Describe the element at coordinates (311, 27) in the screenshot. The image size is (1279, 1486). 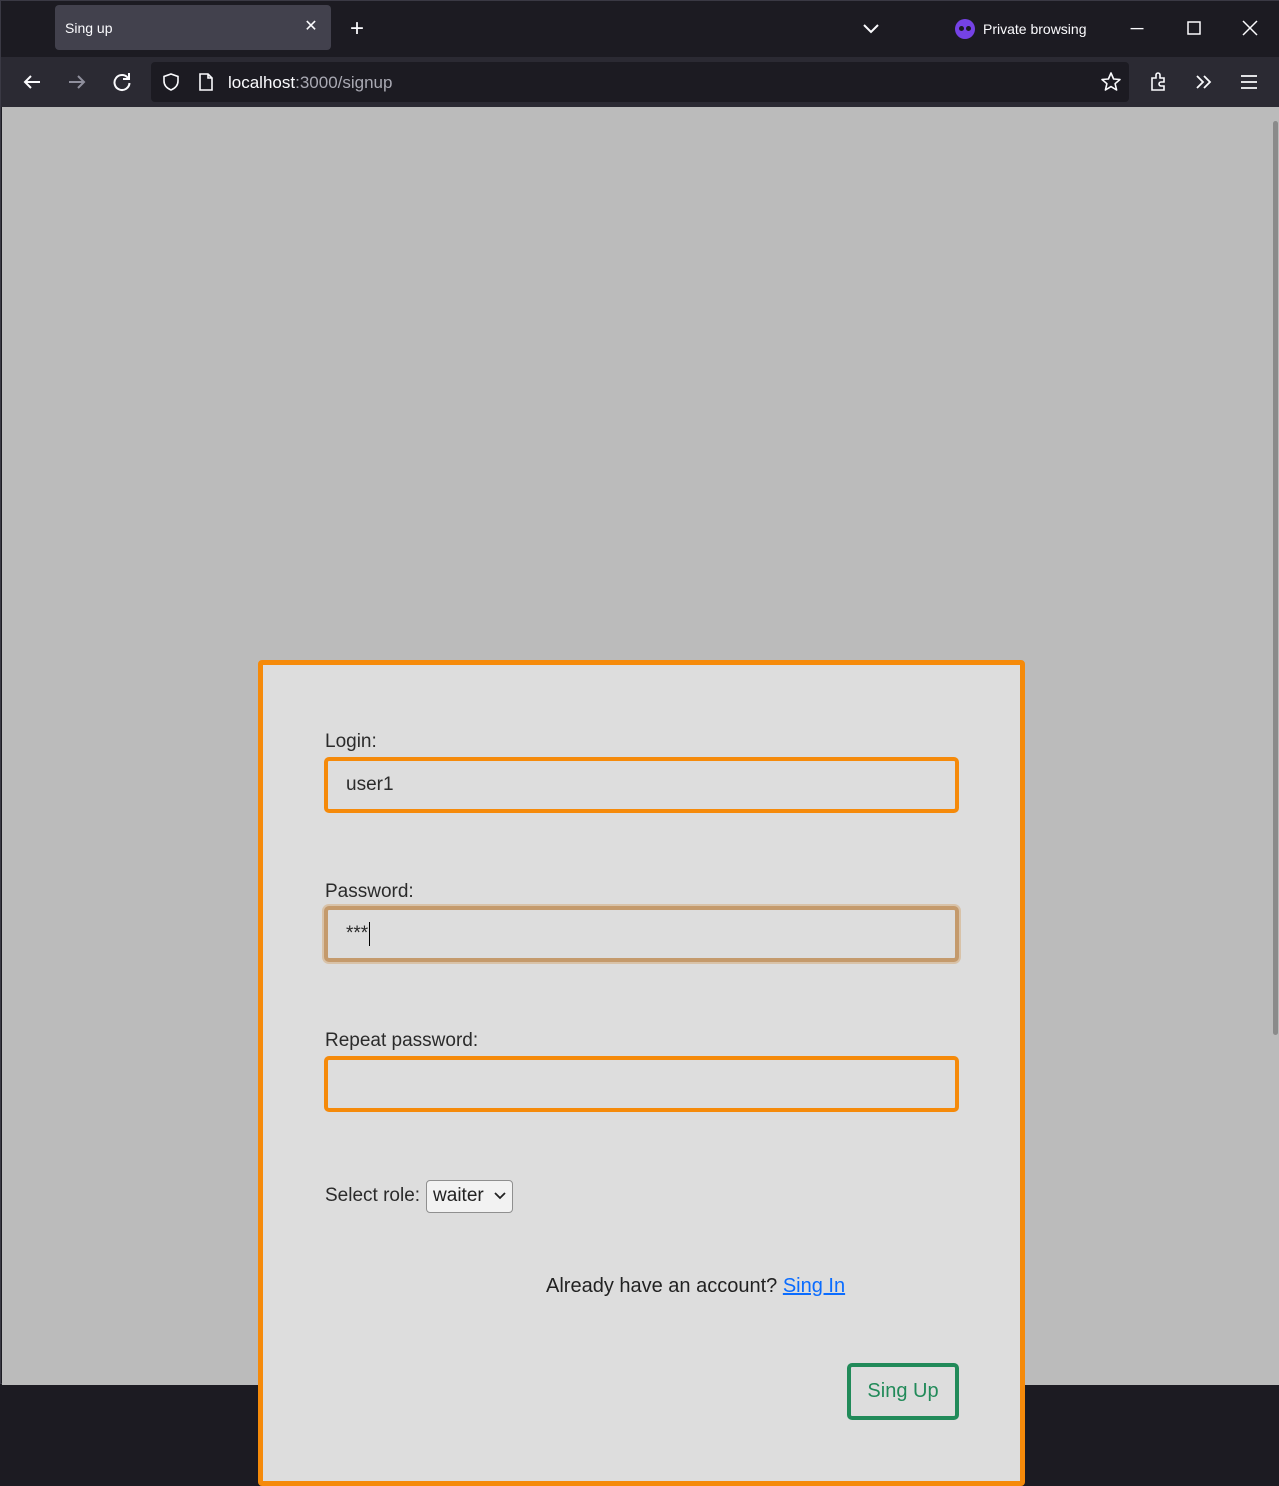
I see `close-icon: ✕` at that location.